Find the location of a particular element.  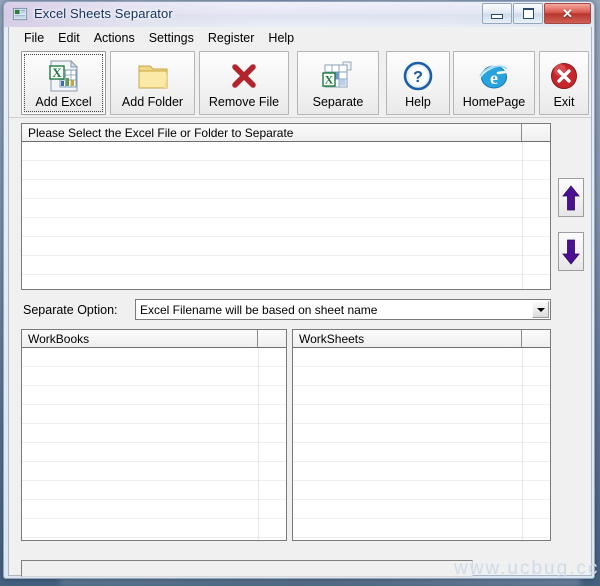

svg-text: e is located at coordinates (494, 78).